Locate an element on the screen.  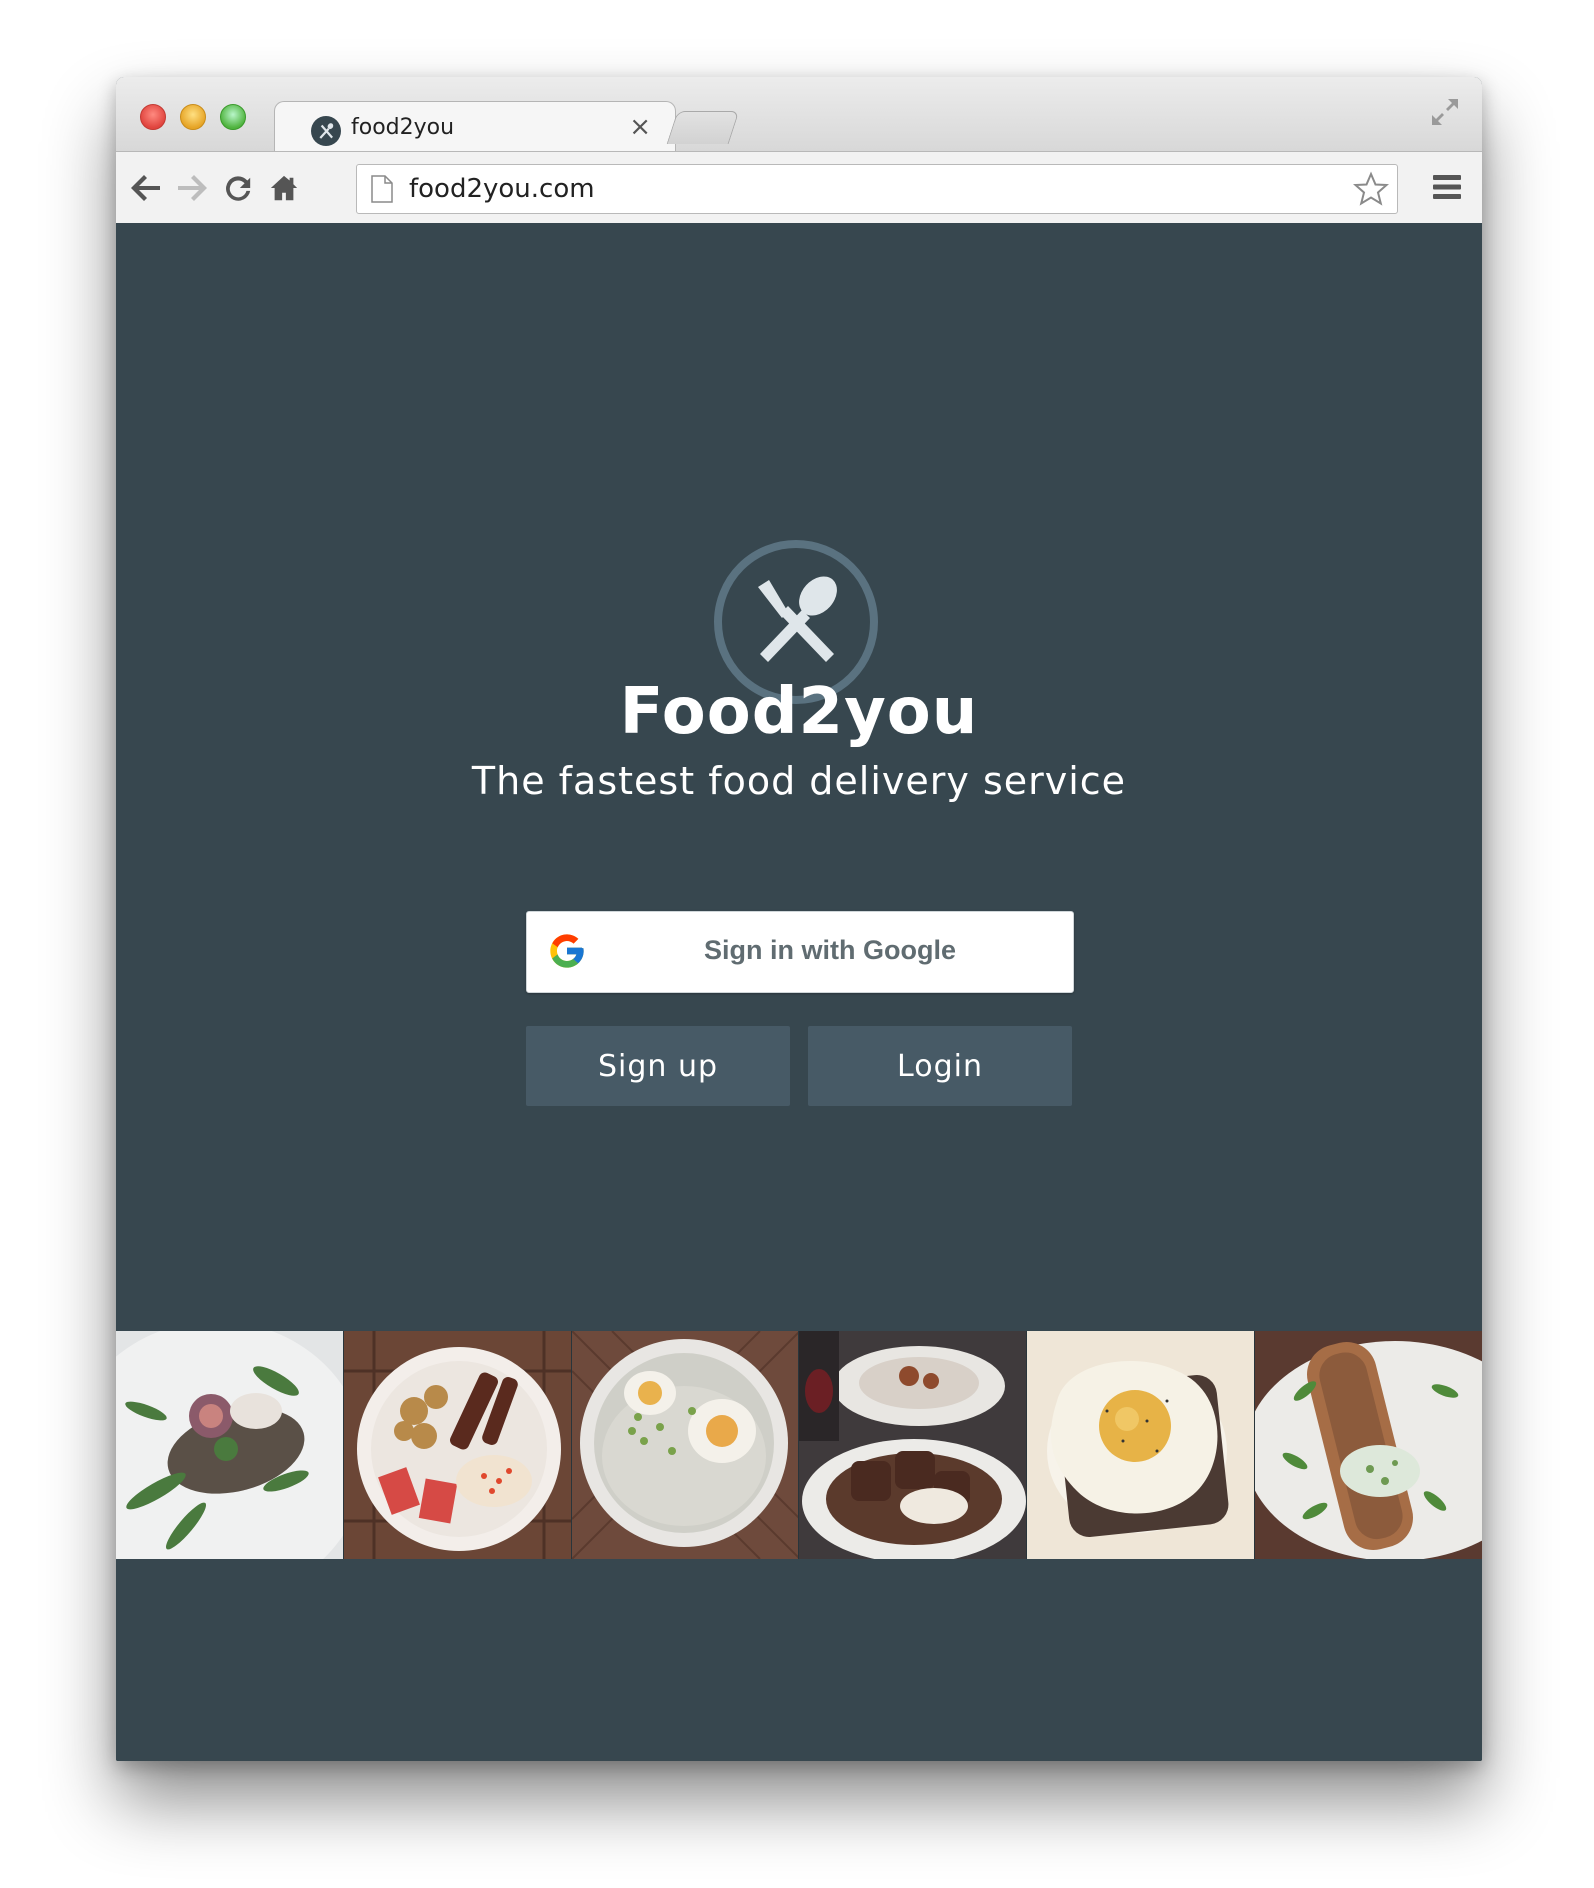
food-photo-gallery is located at coordinates (799, 1445).